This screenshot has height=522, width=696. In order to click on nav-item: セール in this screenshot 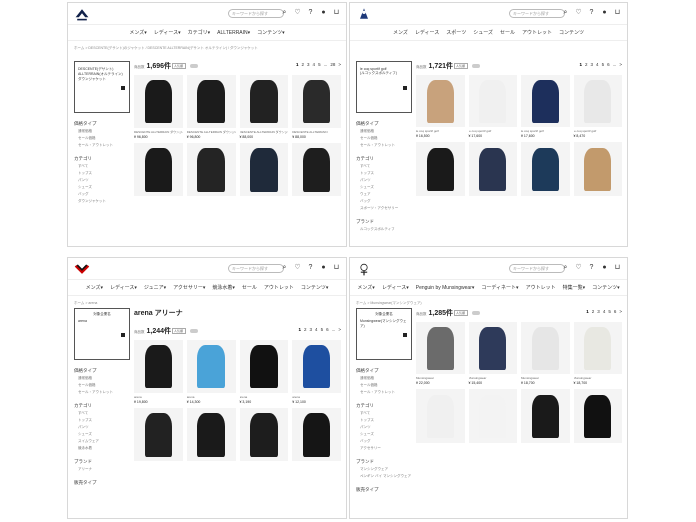, I will do `click(507, 32)`.